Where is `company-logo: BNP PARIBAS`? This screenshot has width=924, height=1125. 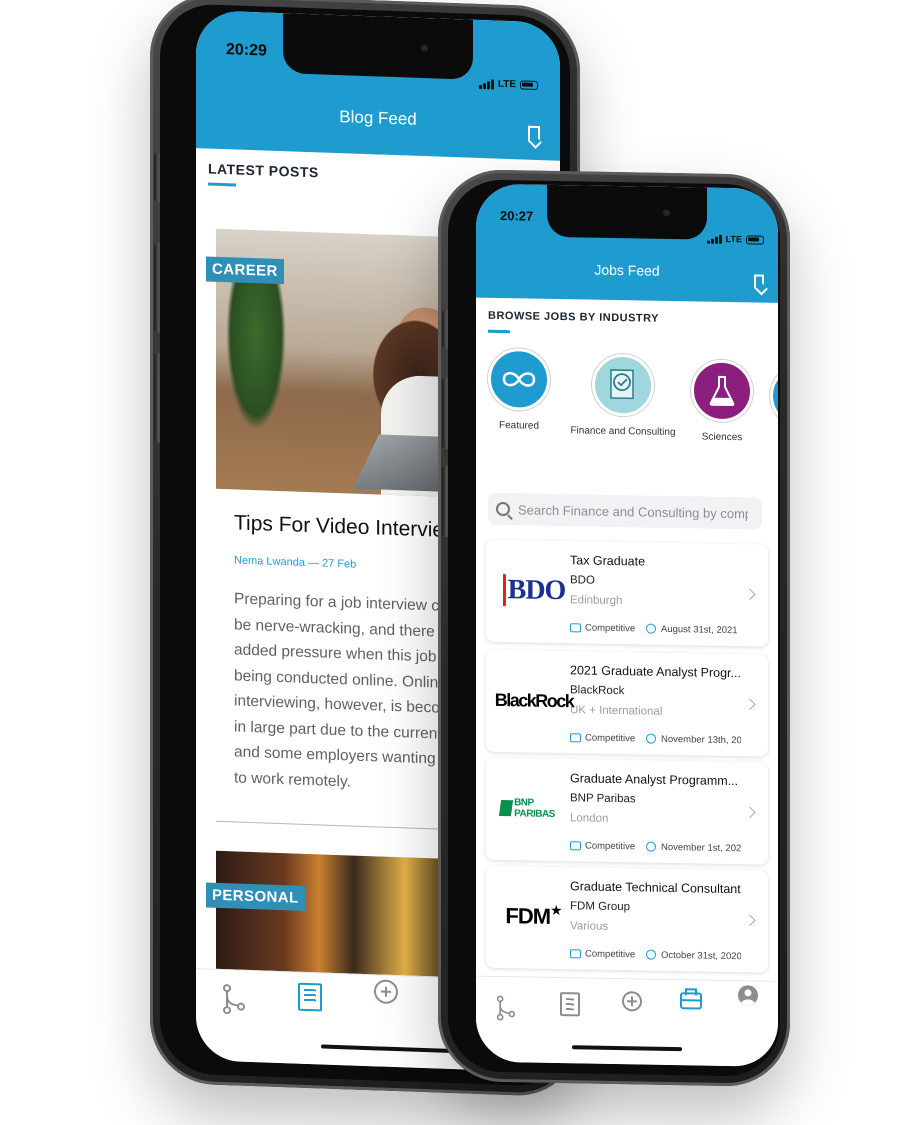
company-logo: BNP PARIBAS is located at coordinates (533, 808).